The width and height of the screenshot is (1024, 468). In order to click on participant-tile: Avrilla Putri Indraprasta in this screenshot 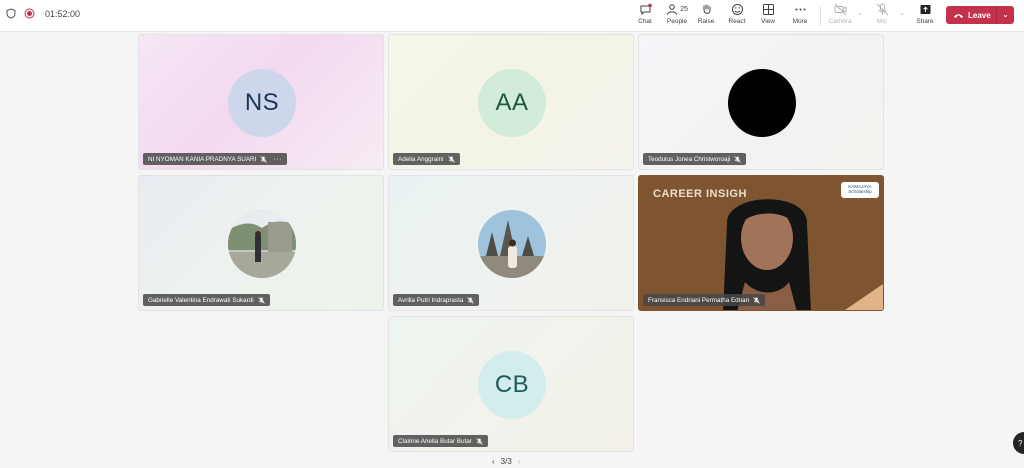, I will do `click(511, 243)`.